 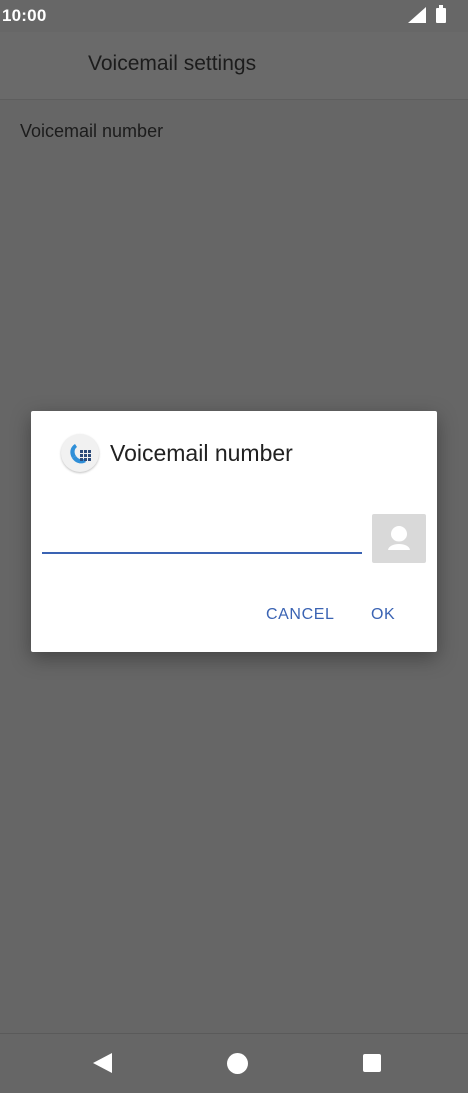 I want to click on ok-button: OK, so click(x=383, y=615).